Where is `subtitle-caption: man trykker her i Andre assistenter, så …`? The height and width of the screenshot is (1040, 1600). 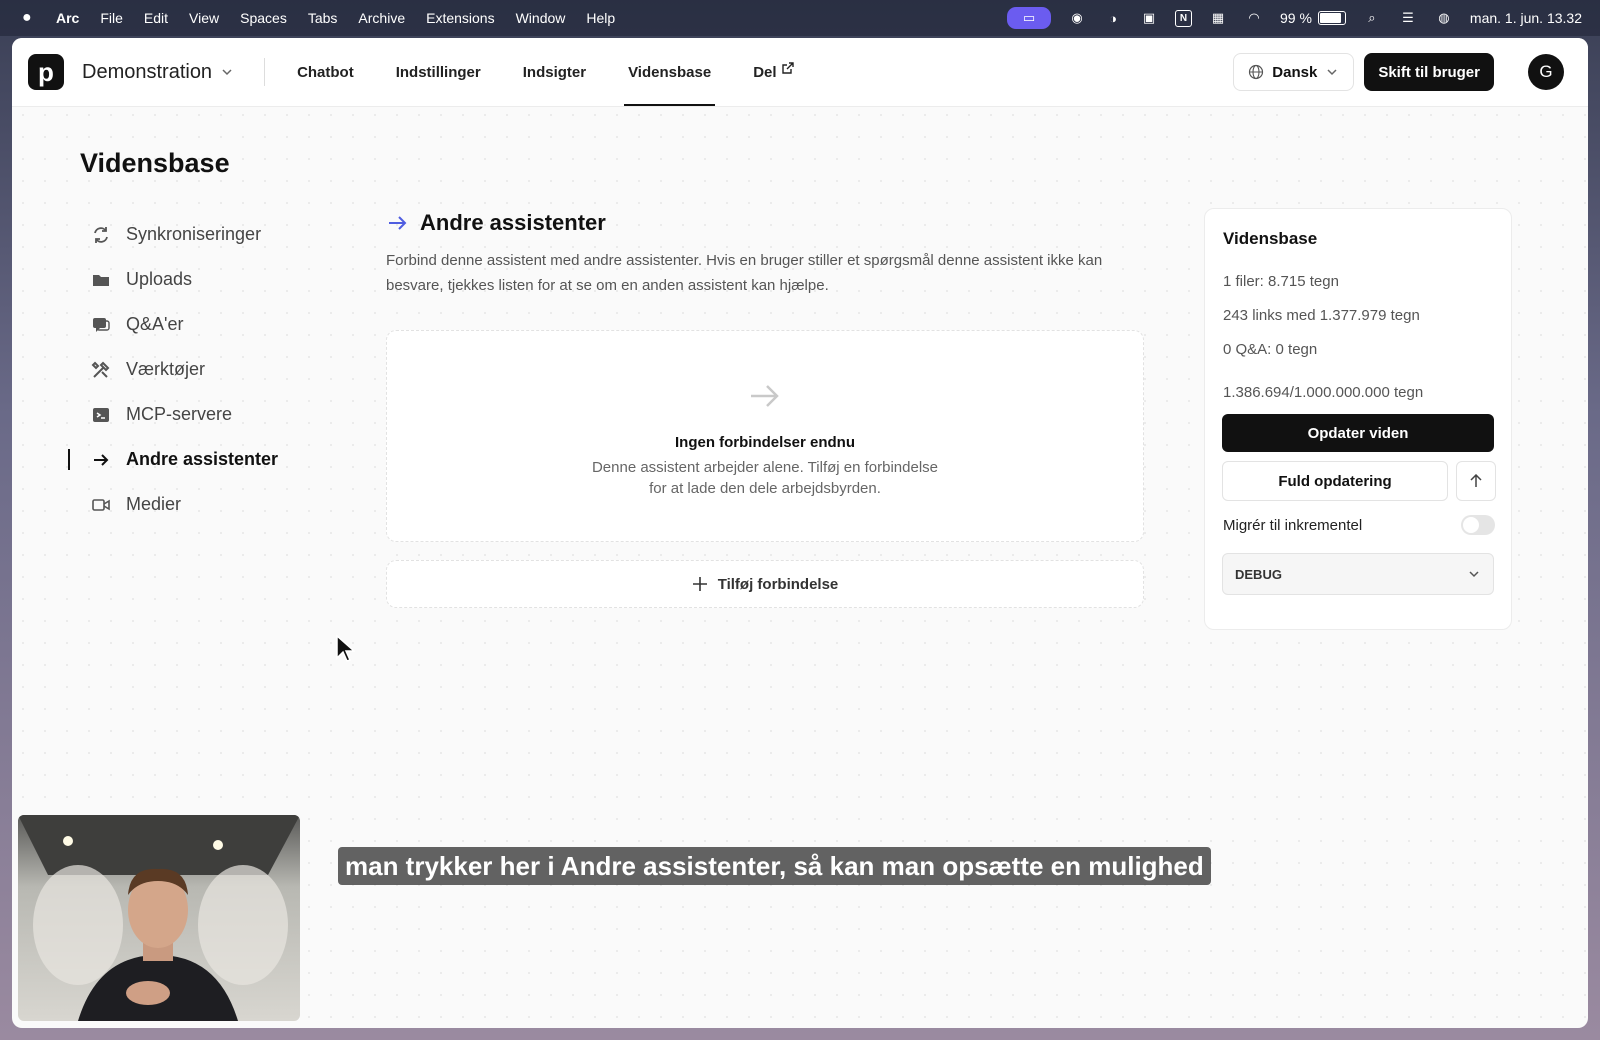
subtitle-caption: man trykker her i Andre assistenter, så … is located at coordinates (774, 866).